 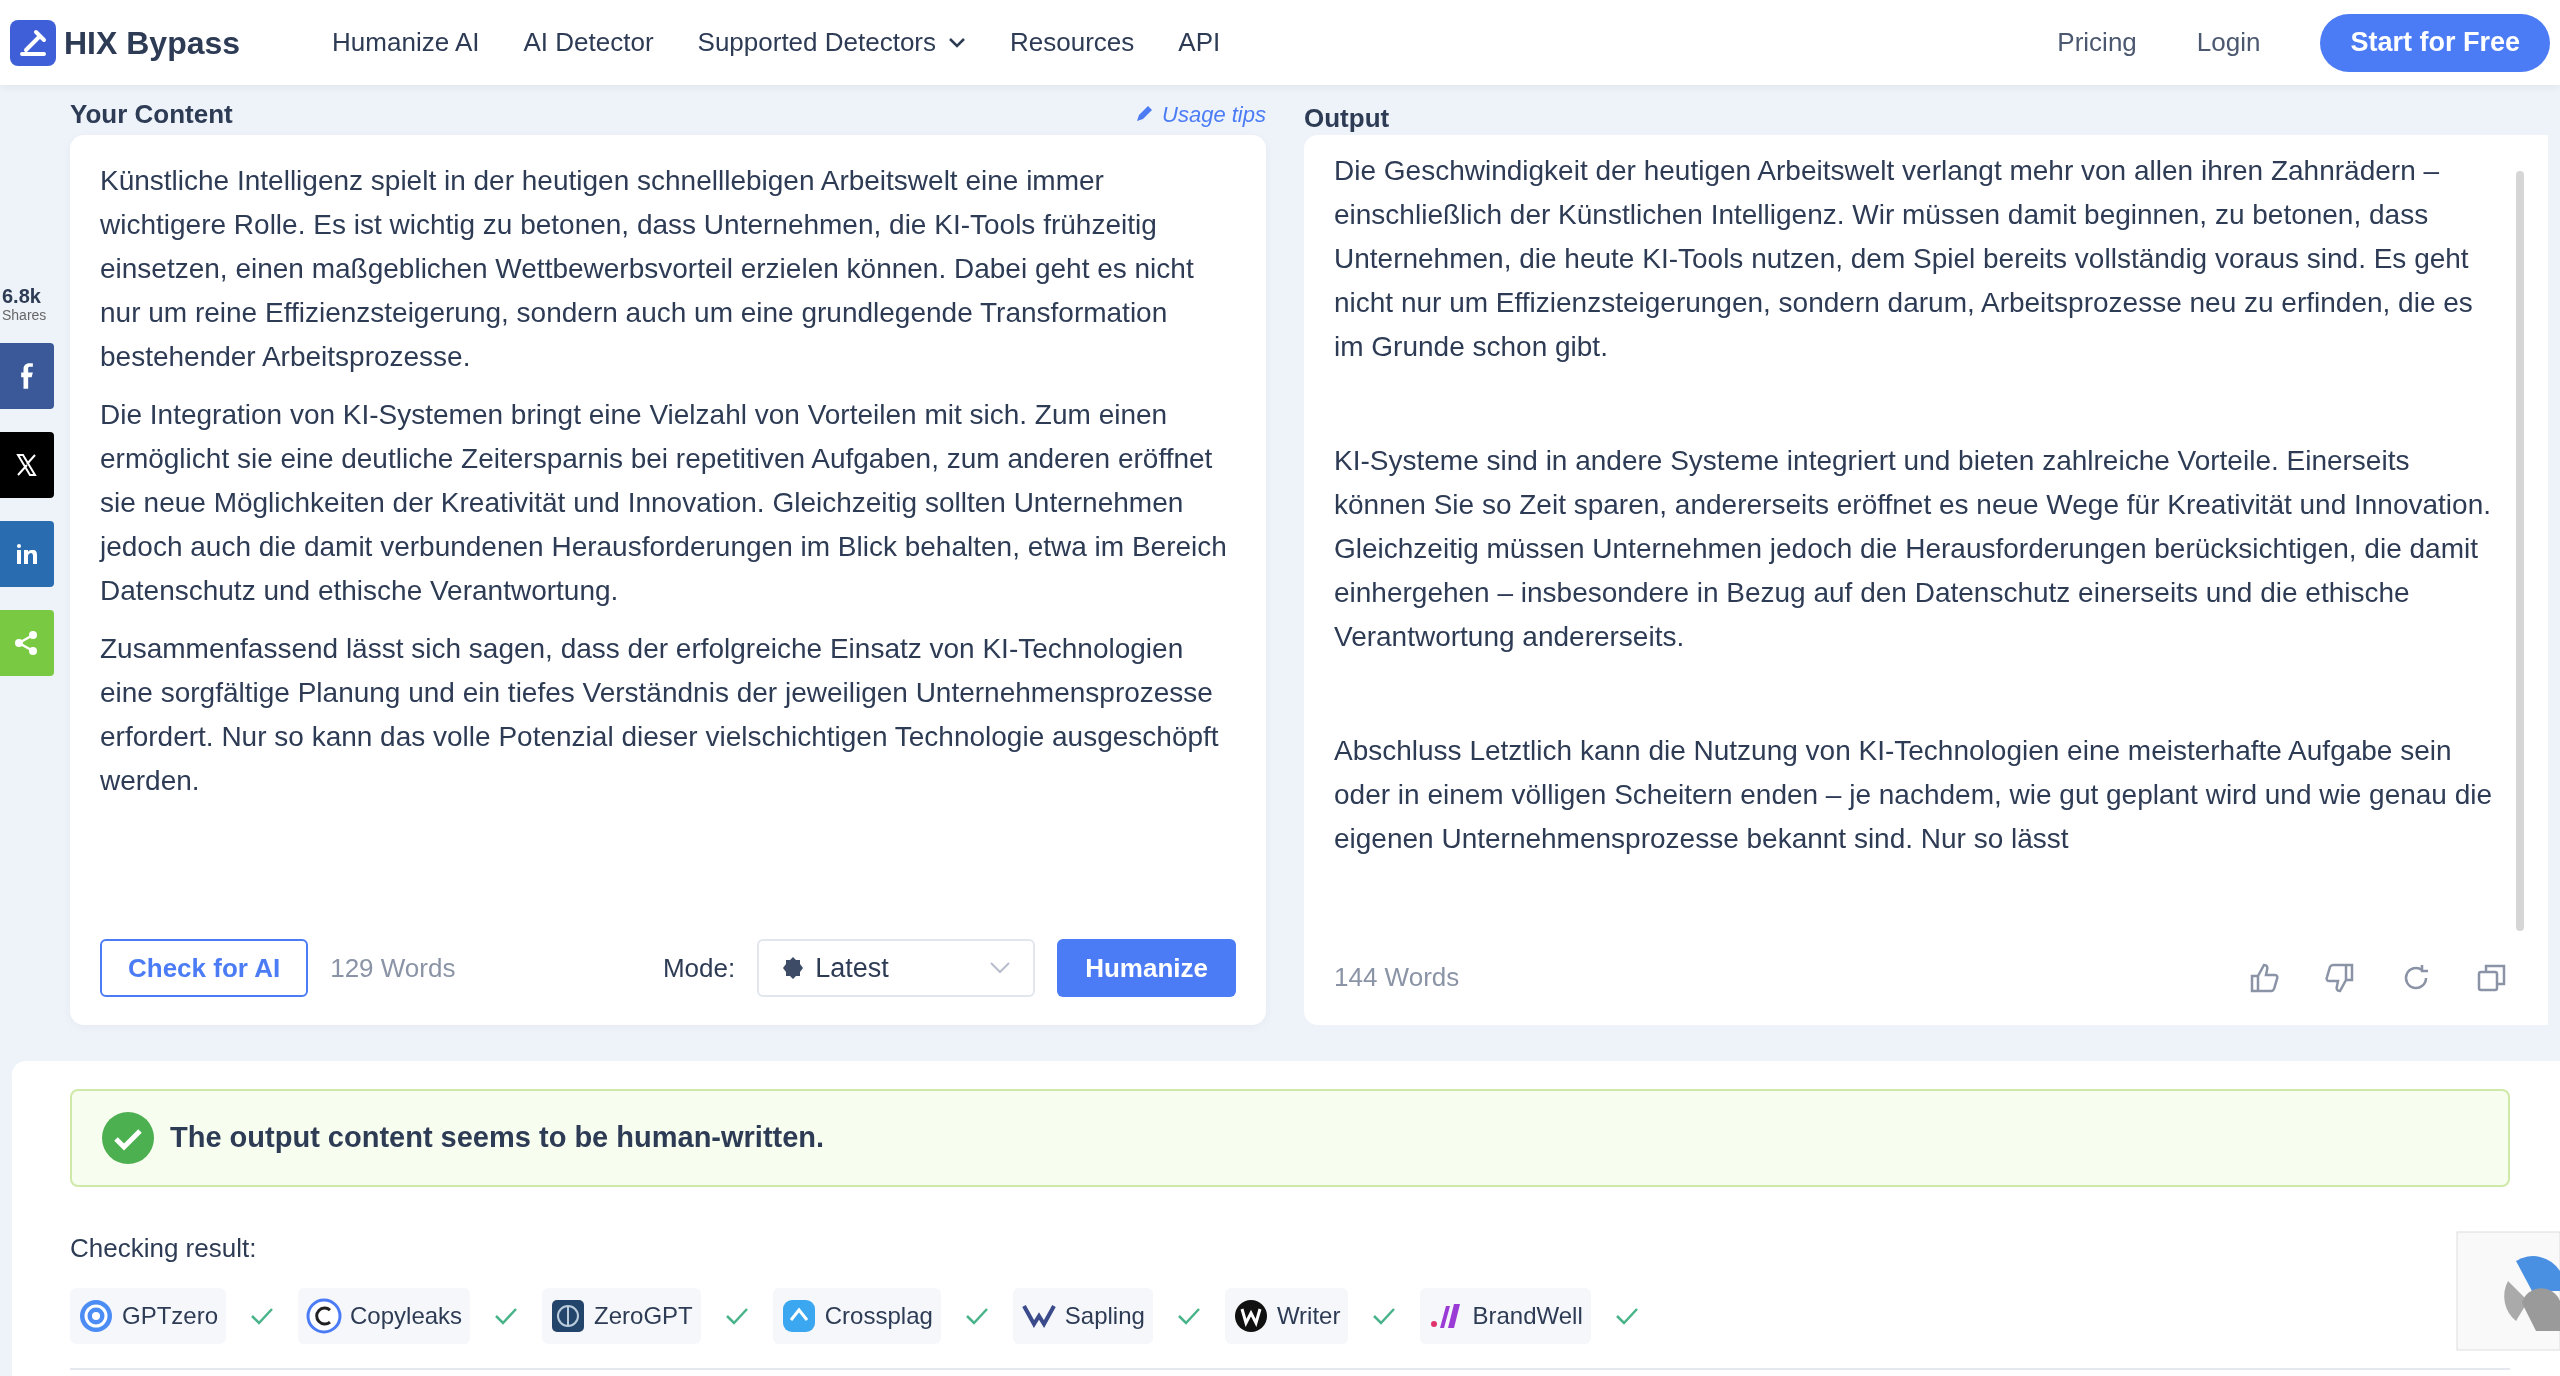 What do you see at coordinates (497, 1138) in the screenshot?
I see `result-message: The output content seems to be human-written.` at bounding box center [497, 1138].